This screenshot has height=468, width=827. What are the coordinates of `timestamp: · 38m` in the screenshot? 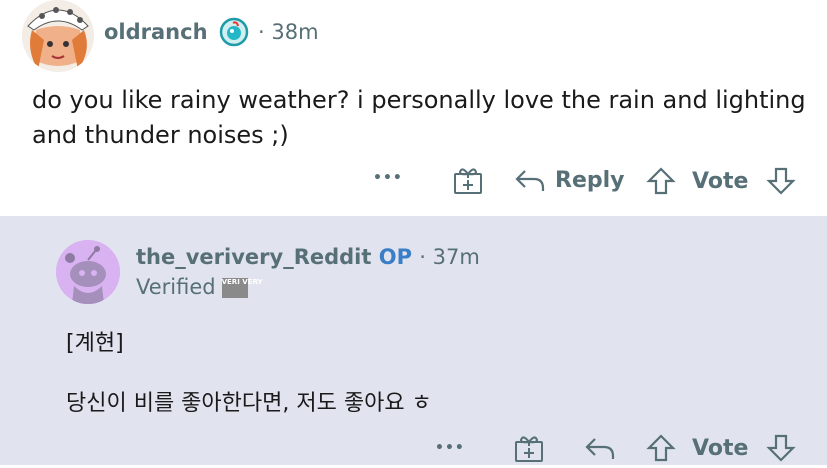 It's located at (288, 32).